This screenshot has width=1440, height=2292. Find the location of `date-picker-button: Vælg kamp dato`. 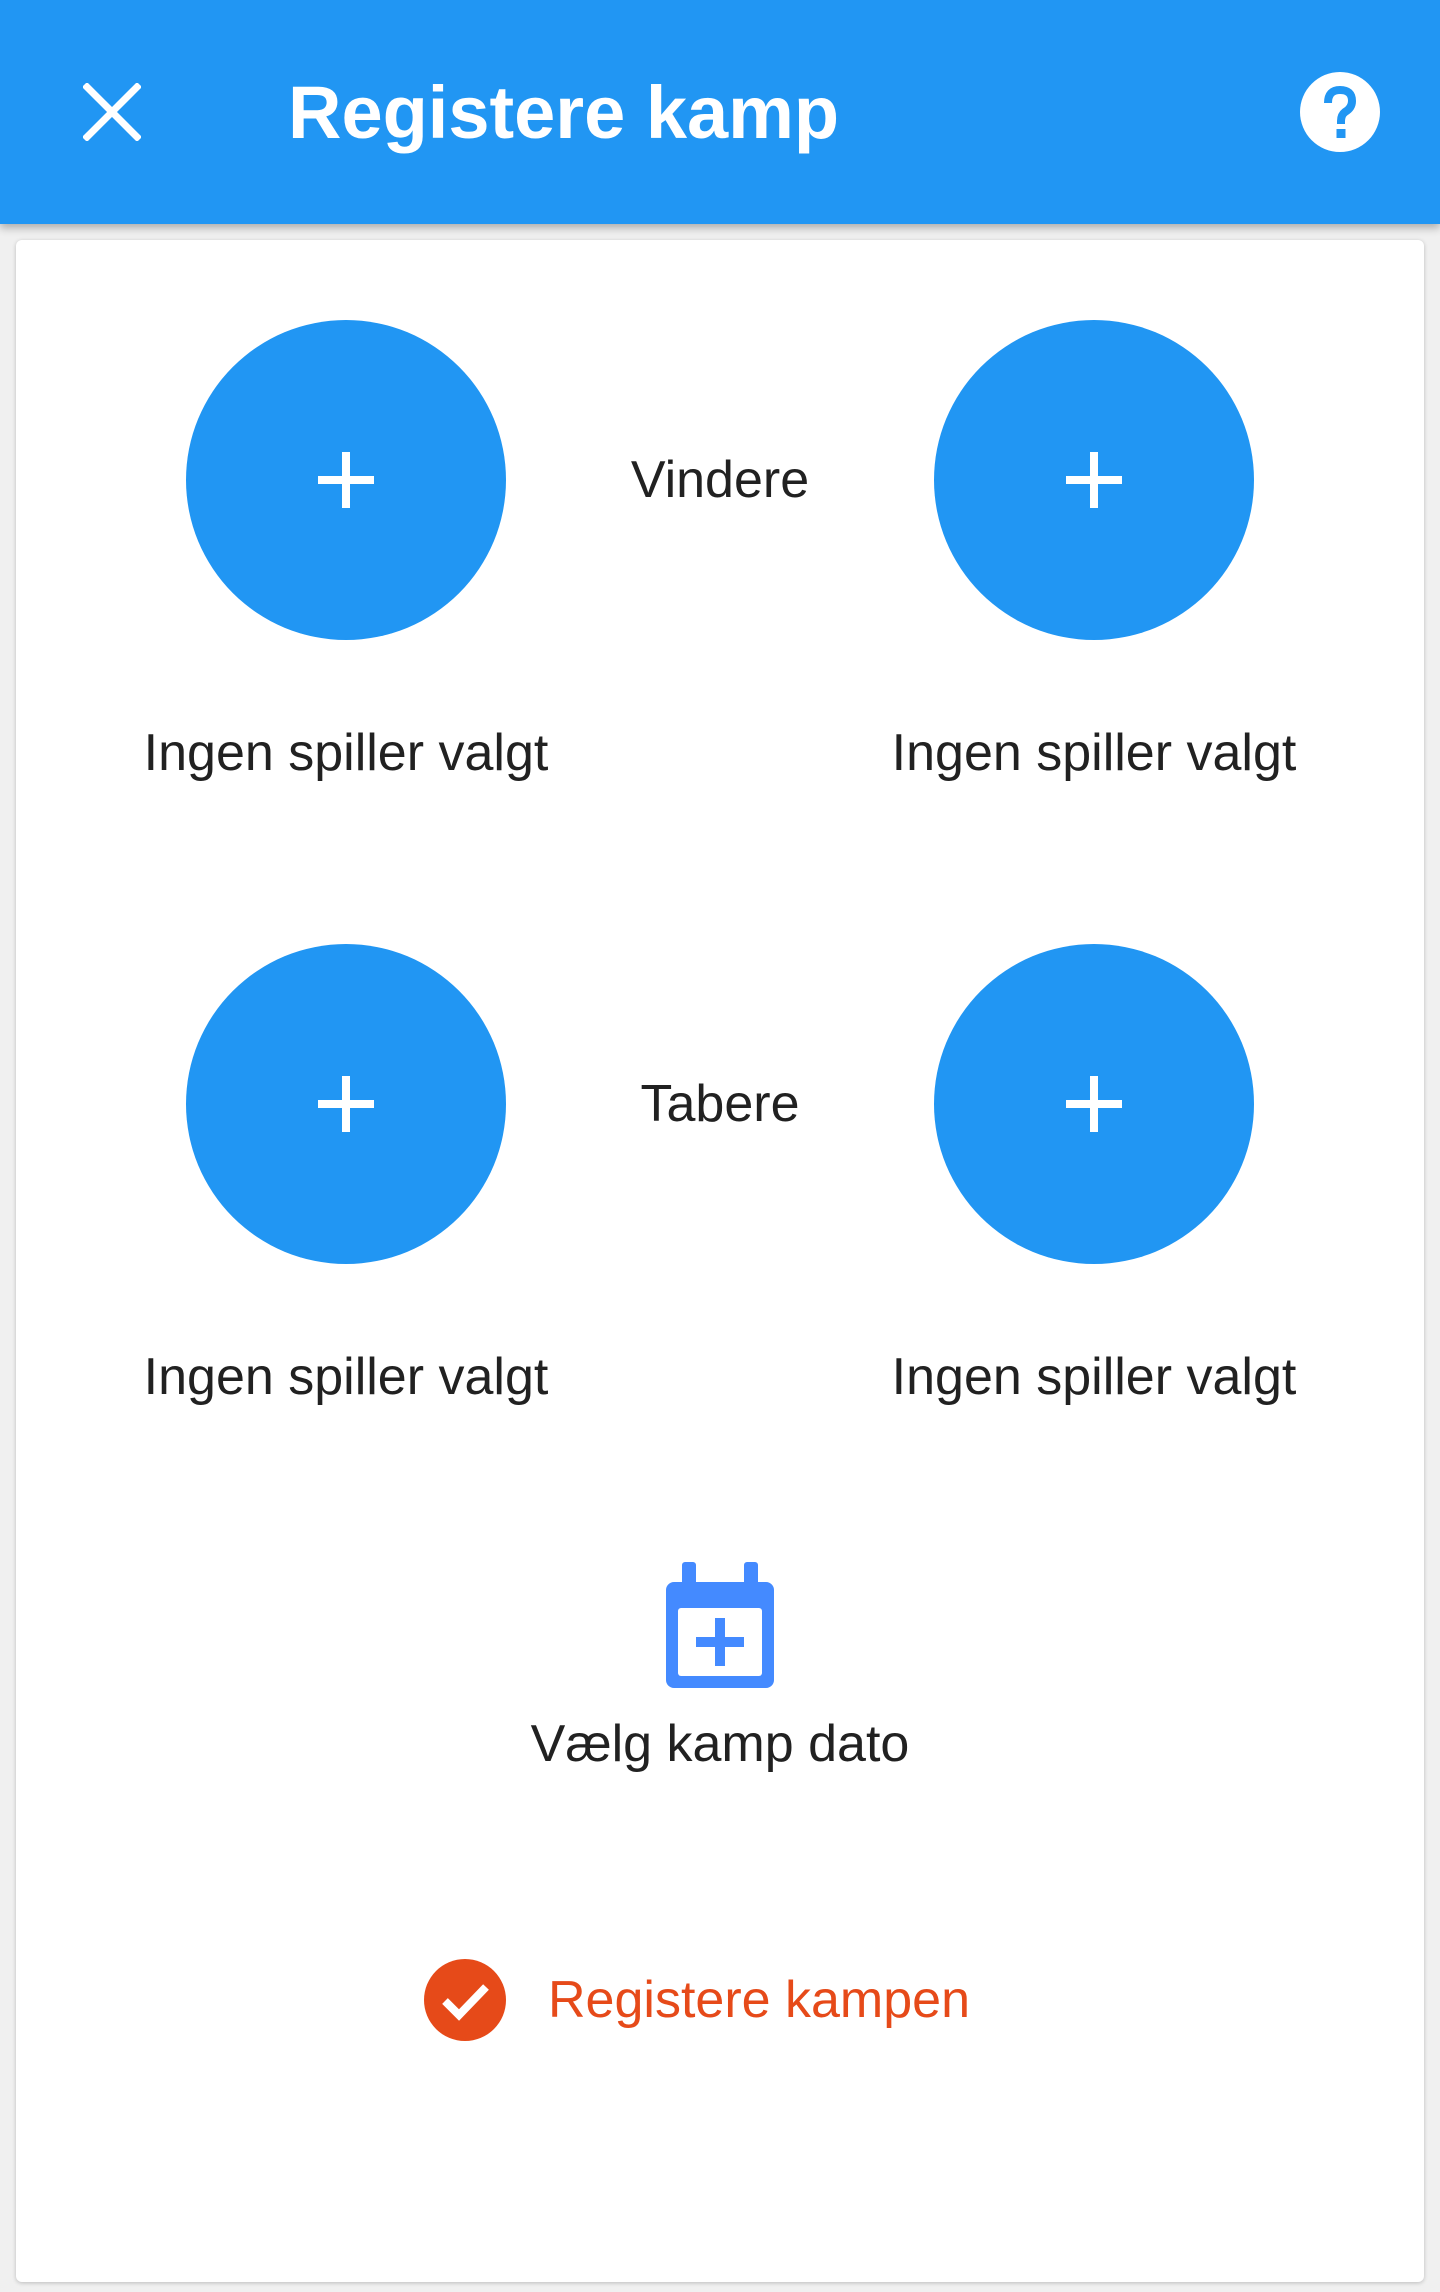

date-picker-button: Vælg kamp dato is located at coordinates (720, 1675).